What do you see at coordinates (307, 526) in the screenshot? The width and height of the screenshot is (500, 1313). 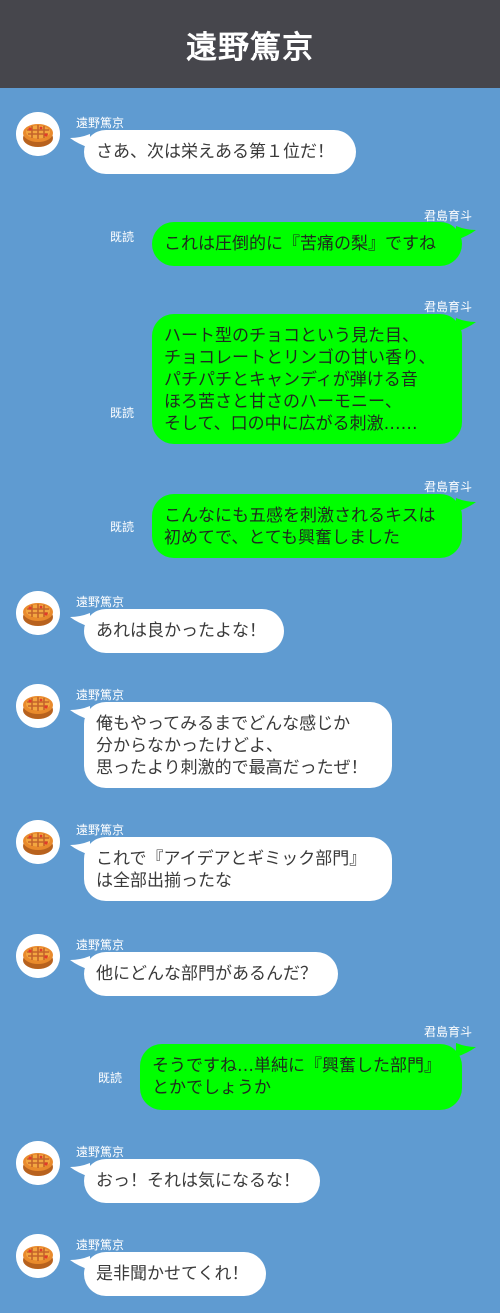 I see `message-bubble: こんなにも五感を刺激されるキスは 初めてで、とても興奮しました` at bounding box center [307, 526].